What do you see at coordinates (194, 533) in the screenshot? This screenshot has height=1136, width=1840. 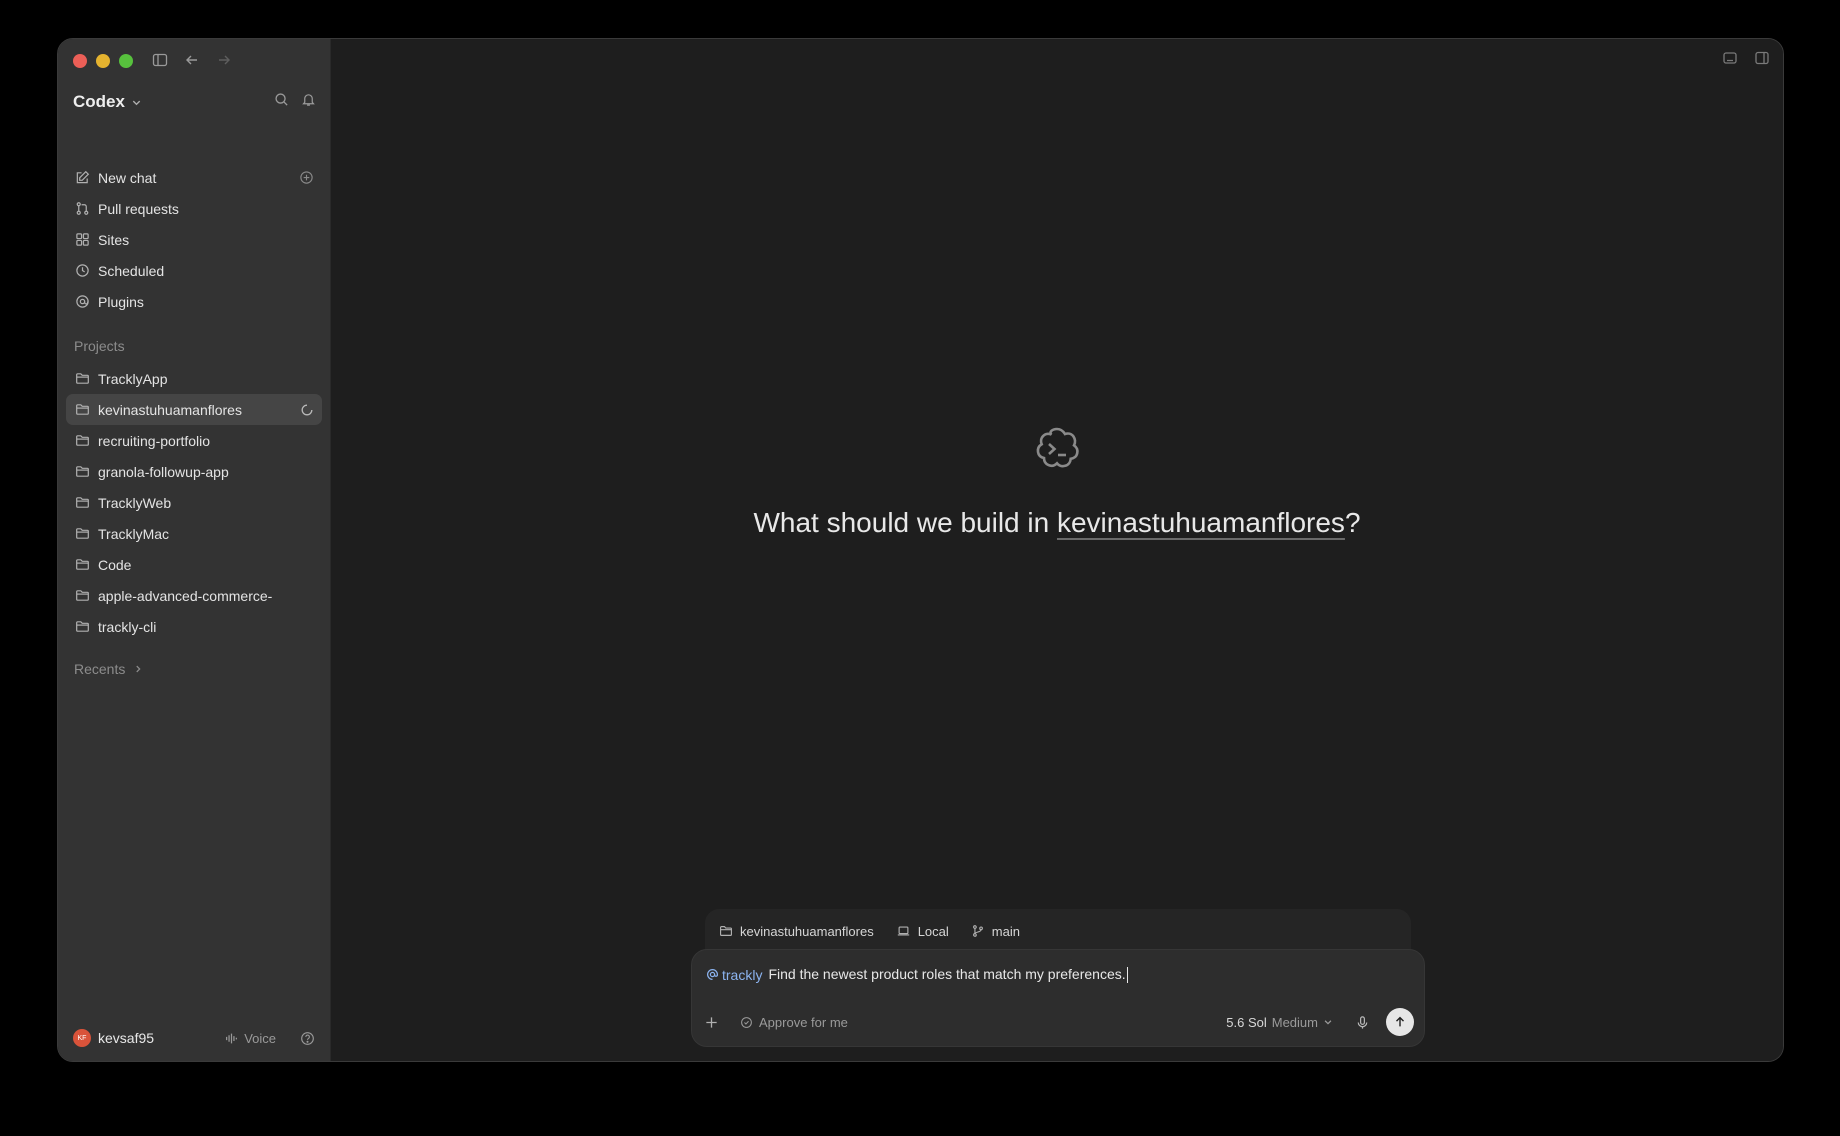 I see `project-item: TracklyMac` at bounding box center [194, 533].